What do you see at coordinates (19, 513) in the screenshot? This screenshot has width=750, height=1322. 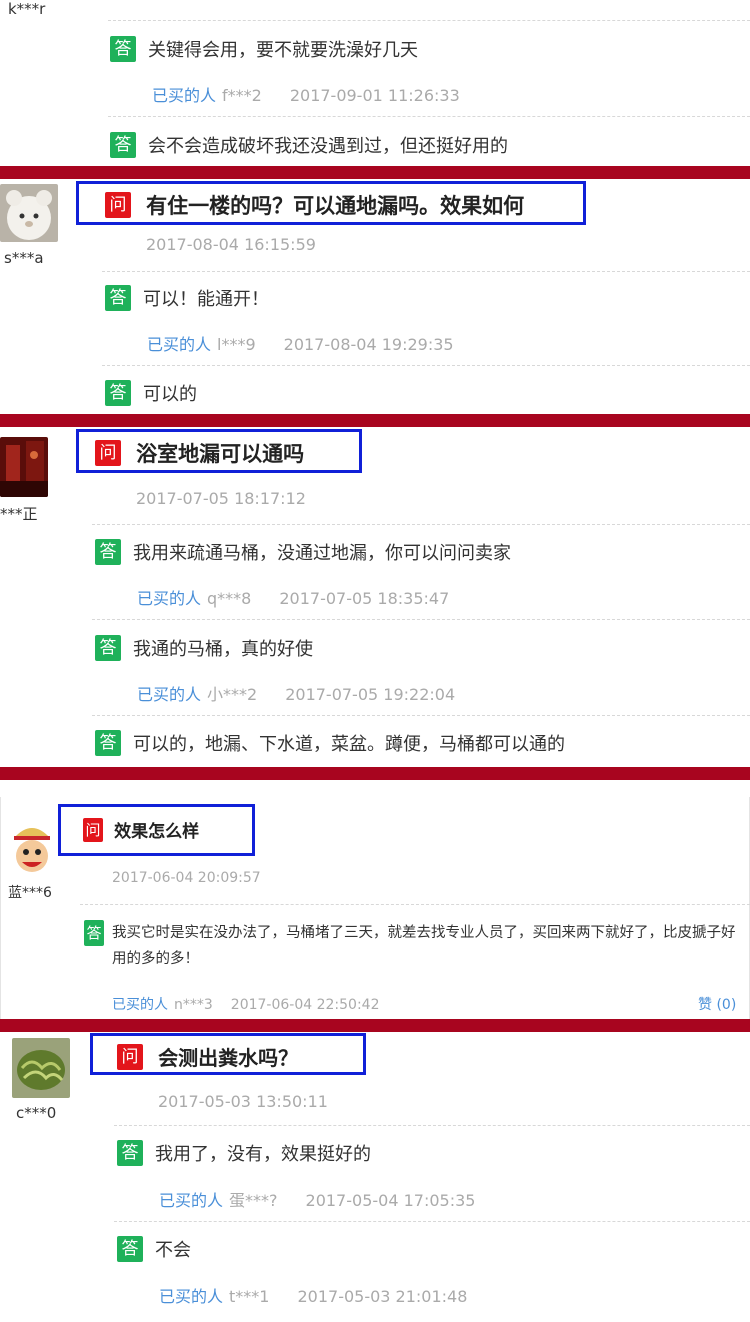 I see `username: ***正` at bounding box center [19, 513].